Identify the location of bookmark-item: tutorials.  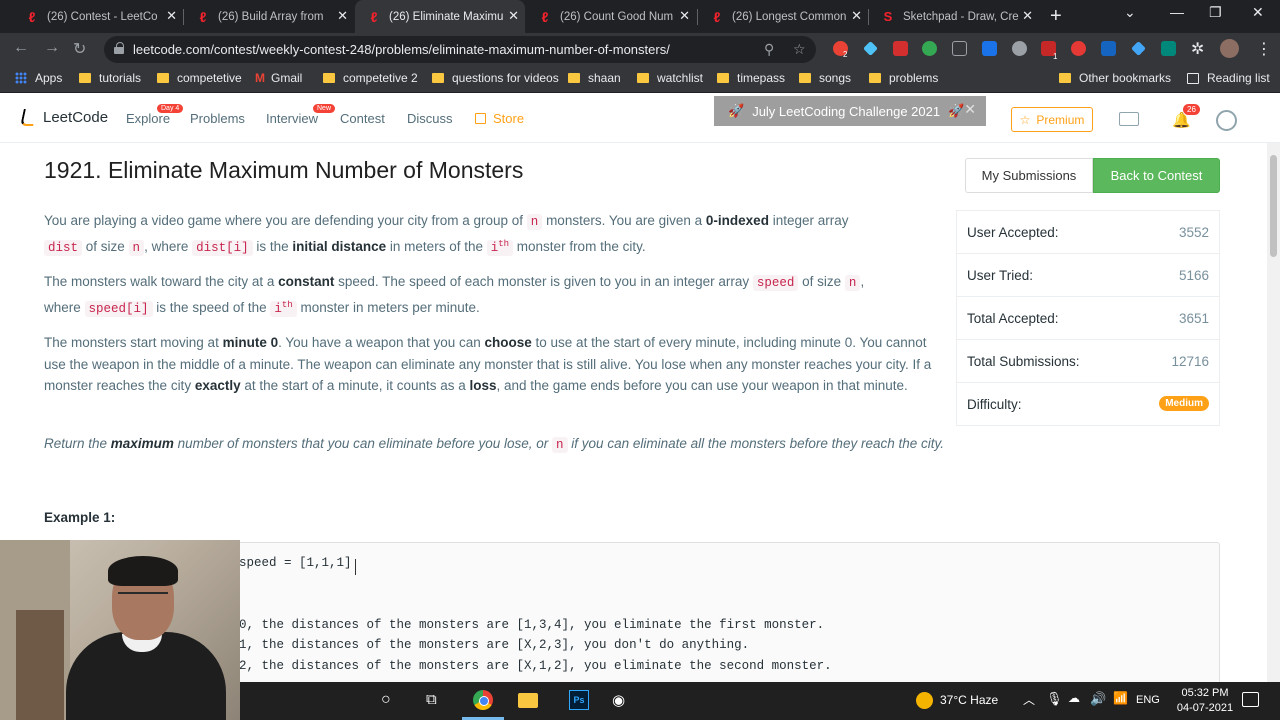
(110, 78).